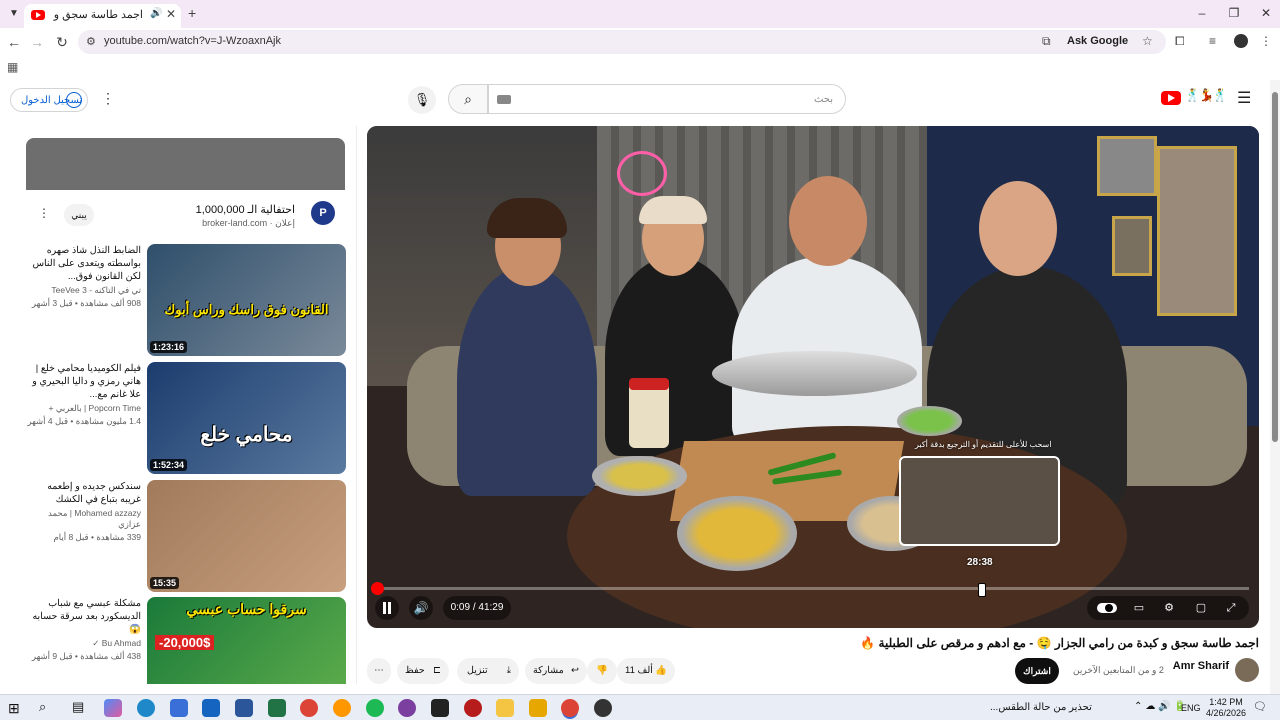  Describe the element at coordinates (477, 608) in the screenshot. I see `time-display: 0:09 / 41:29` at that location.